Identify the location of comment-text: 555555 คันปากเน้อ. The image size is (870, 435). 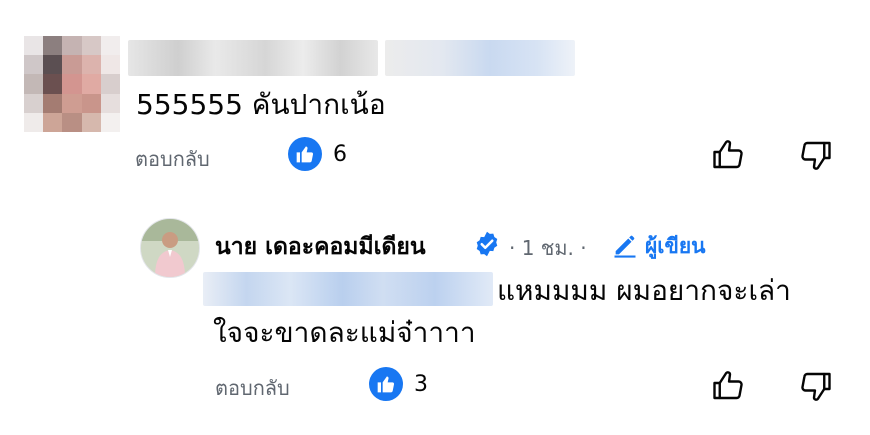
(261, 104).